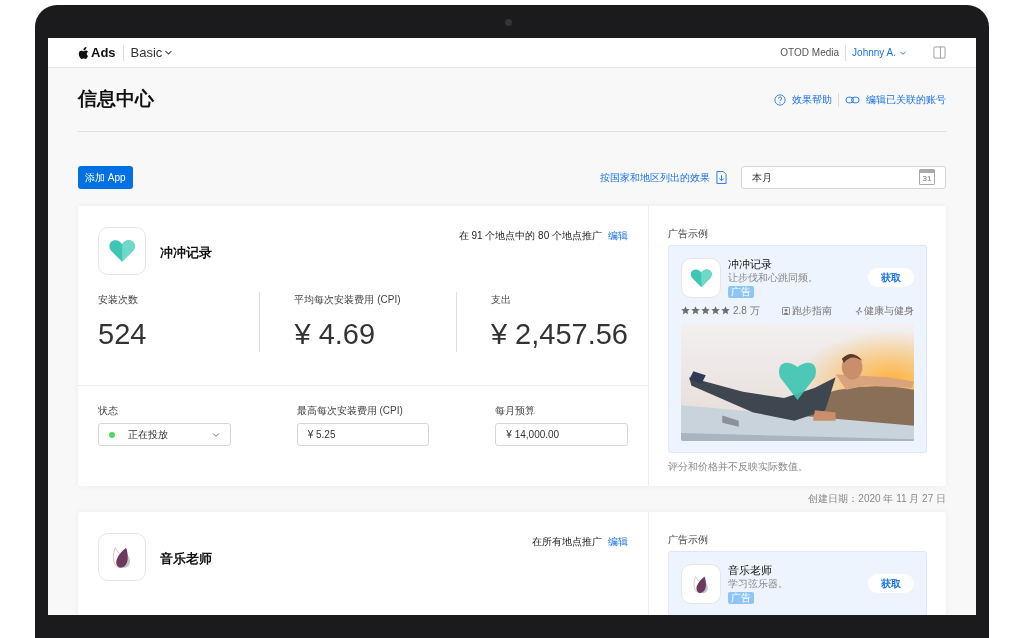  Describe the element at coordinates (750, 570) in the screenshot. I see `ad-app-name: 音乐老师` at that location.